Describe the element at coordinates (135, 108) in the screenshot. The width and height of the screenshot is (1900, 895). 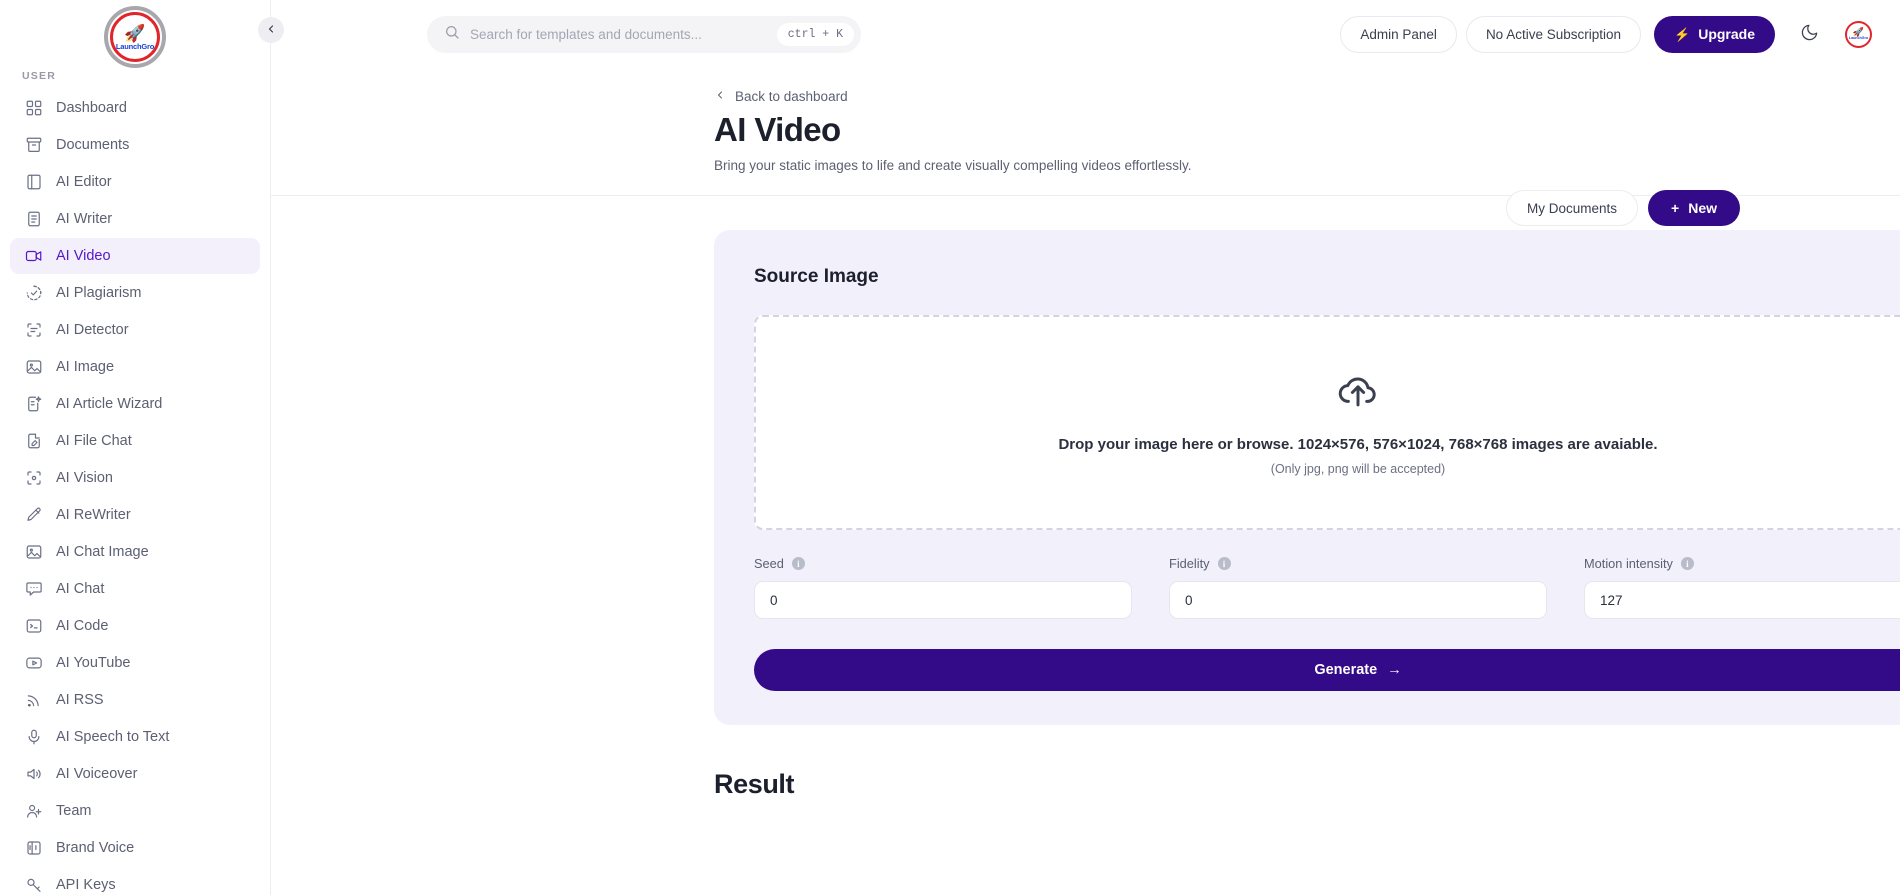
I see `sidebar-item-dashboard: Dashboard` at that location.